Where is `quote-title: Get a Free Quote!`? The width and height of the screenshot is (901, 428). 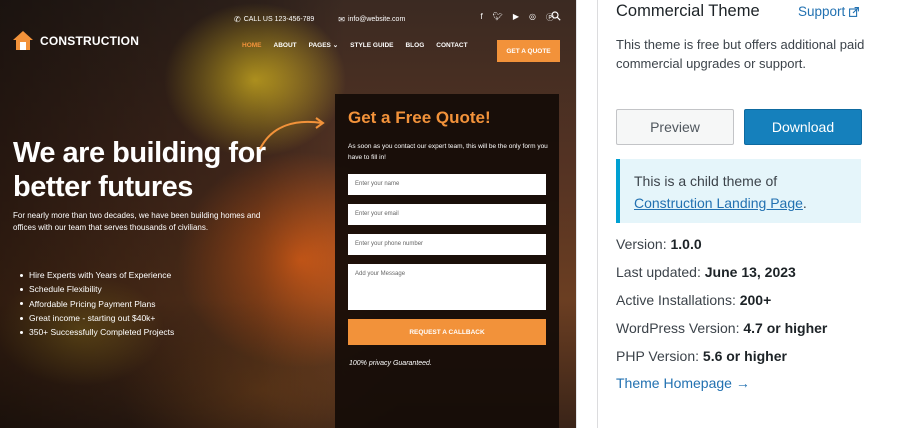
quote-title: Get a Free Quote! is located at coordinates (419, 117).